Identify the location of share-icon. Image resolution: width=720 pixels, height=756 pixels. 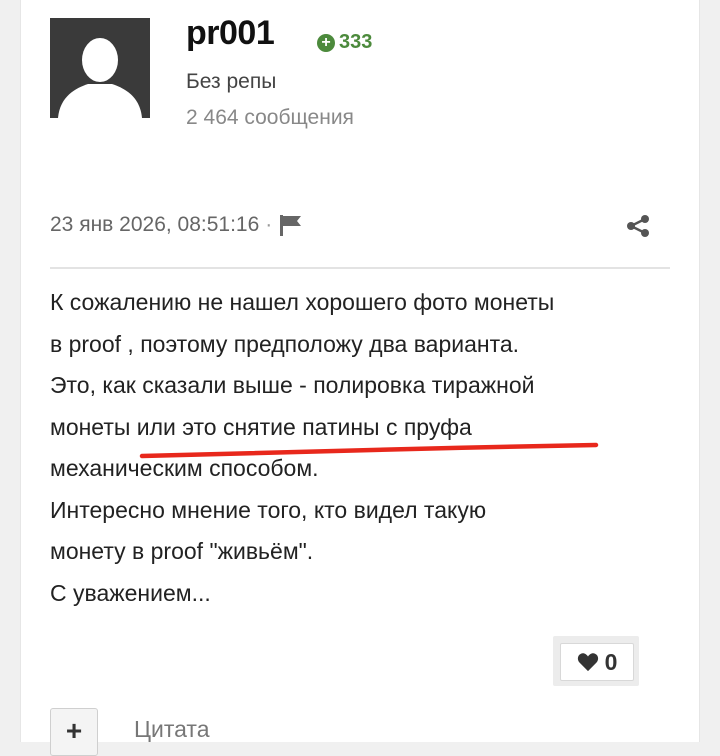
(638, 226).